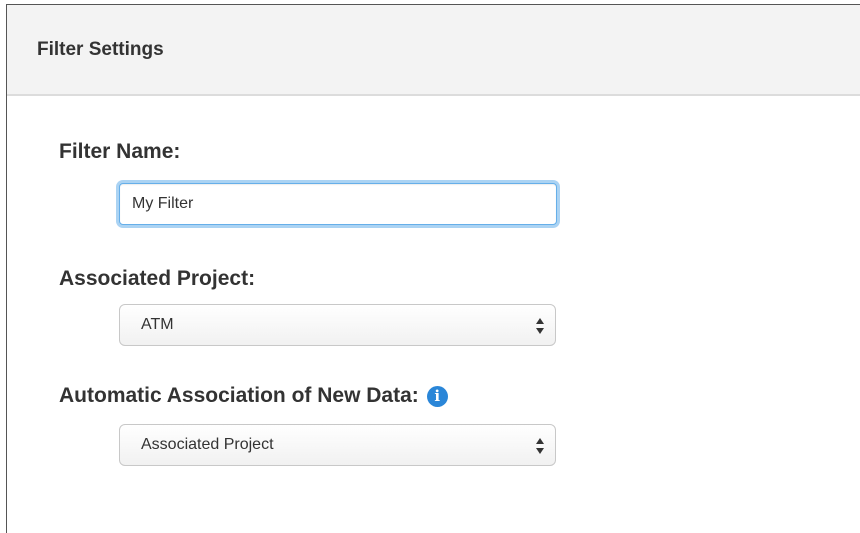 The width and height of the screenshot is (860, 533). Describe the element at coordinates (207, 444) in the screenshot. I see `automatic-association-selected-value: Associated Project` at that location.